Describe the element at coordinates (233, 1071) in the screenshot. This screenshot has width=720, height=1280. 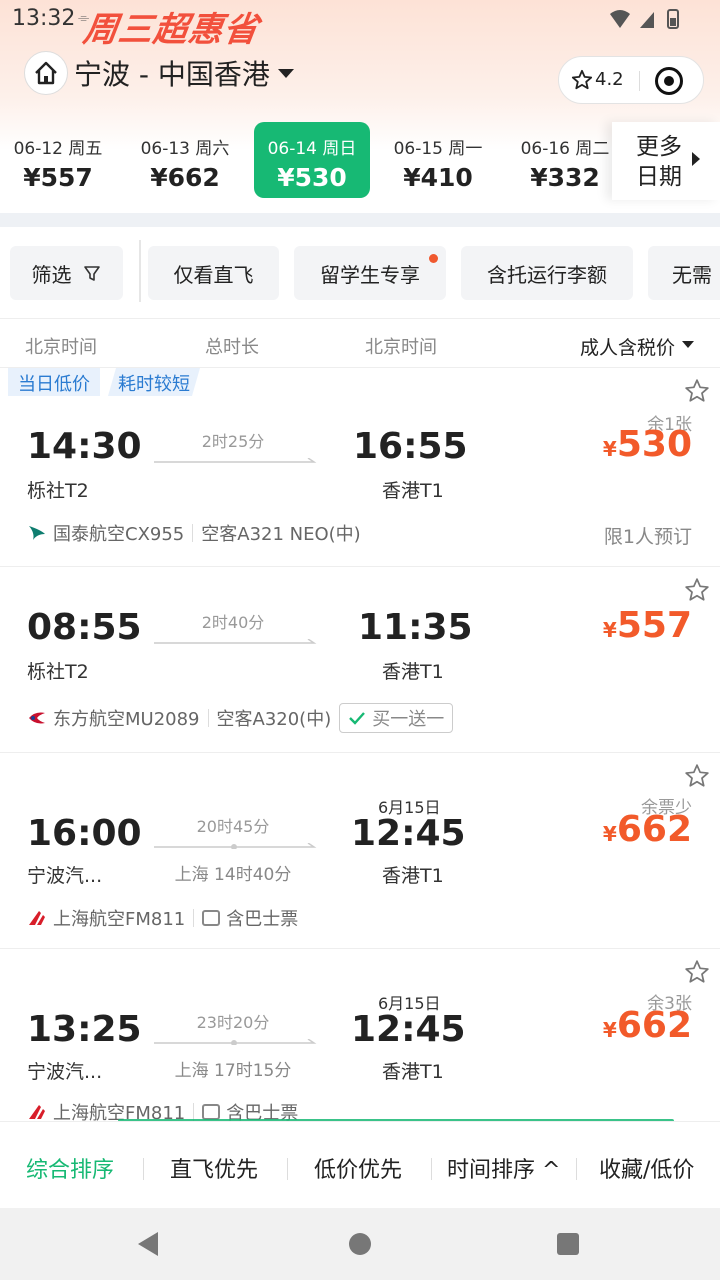
I see `stopover-info: 上海 17时15分` at that location.